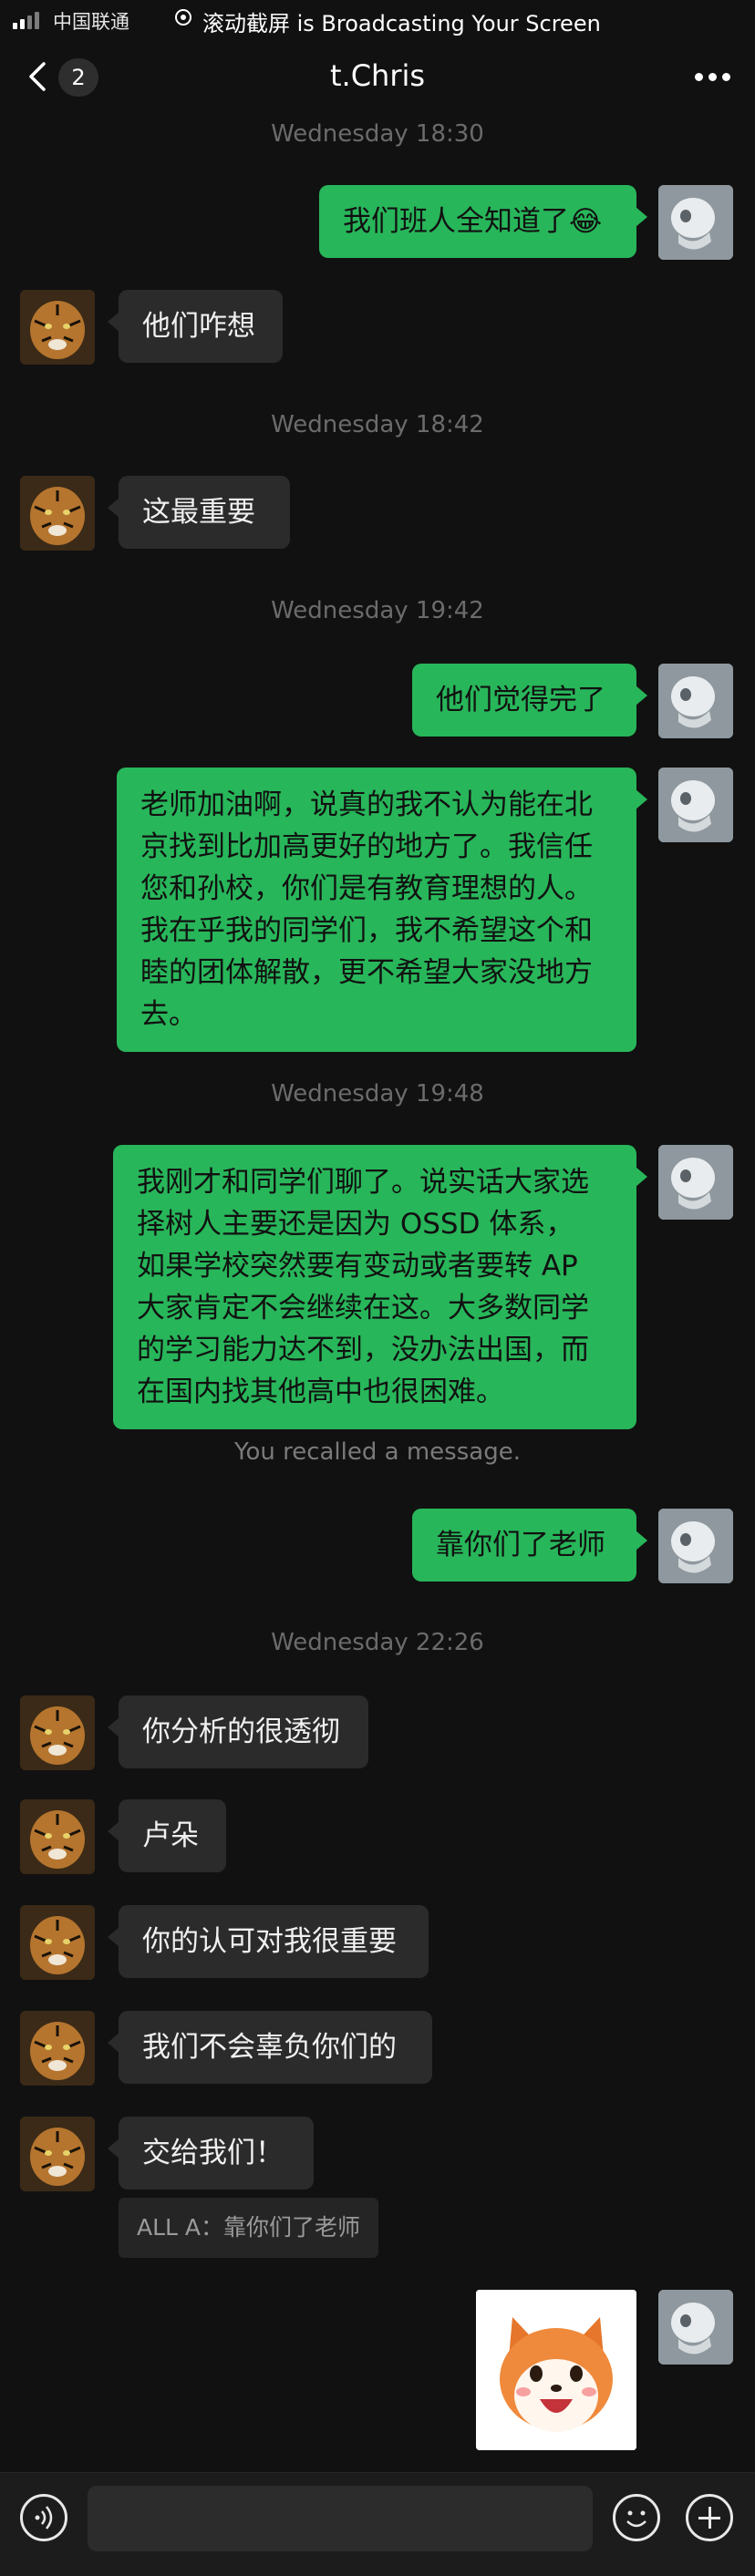  What do you see at coordinates (366, 930) in the screenshot?
I see `message-line: 我在乎我的同学们，我不希望这个和` at bounding box center [366, 930].